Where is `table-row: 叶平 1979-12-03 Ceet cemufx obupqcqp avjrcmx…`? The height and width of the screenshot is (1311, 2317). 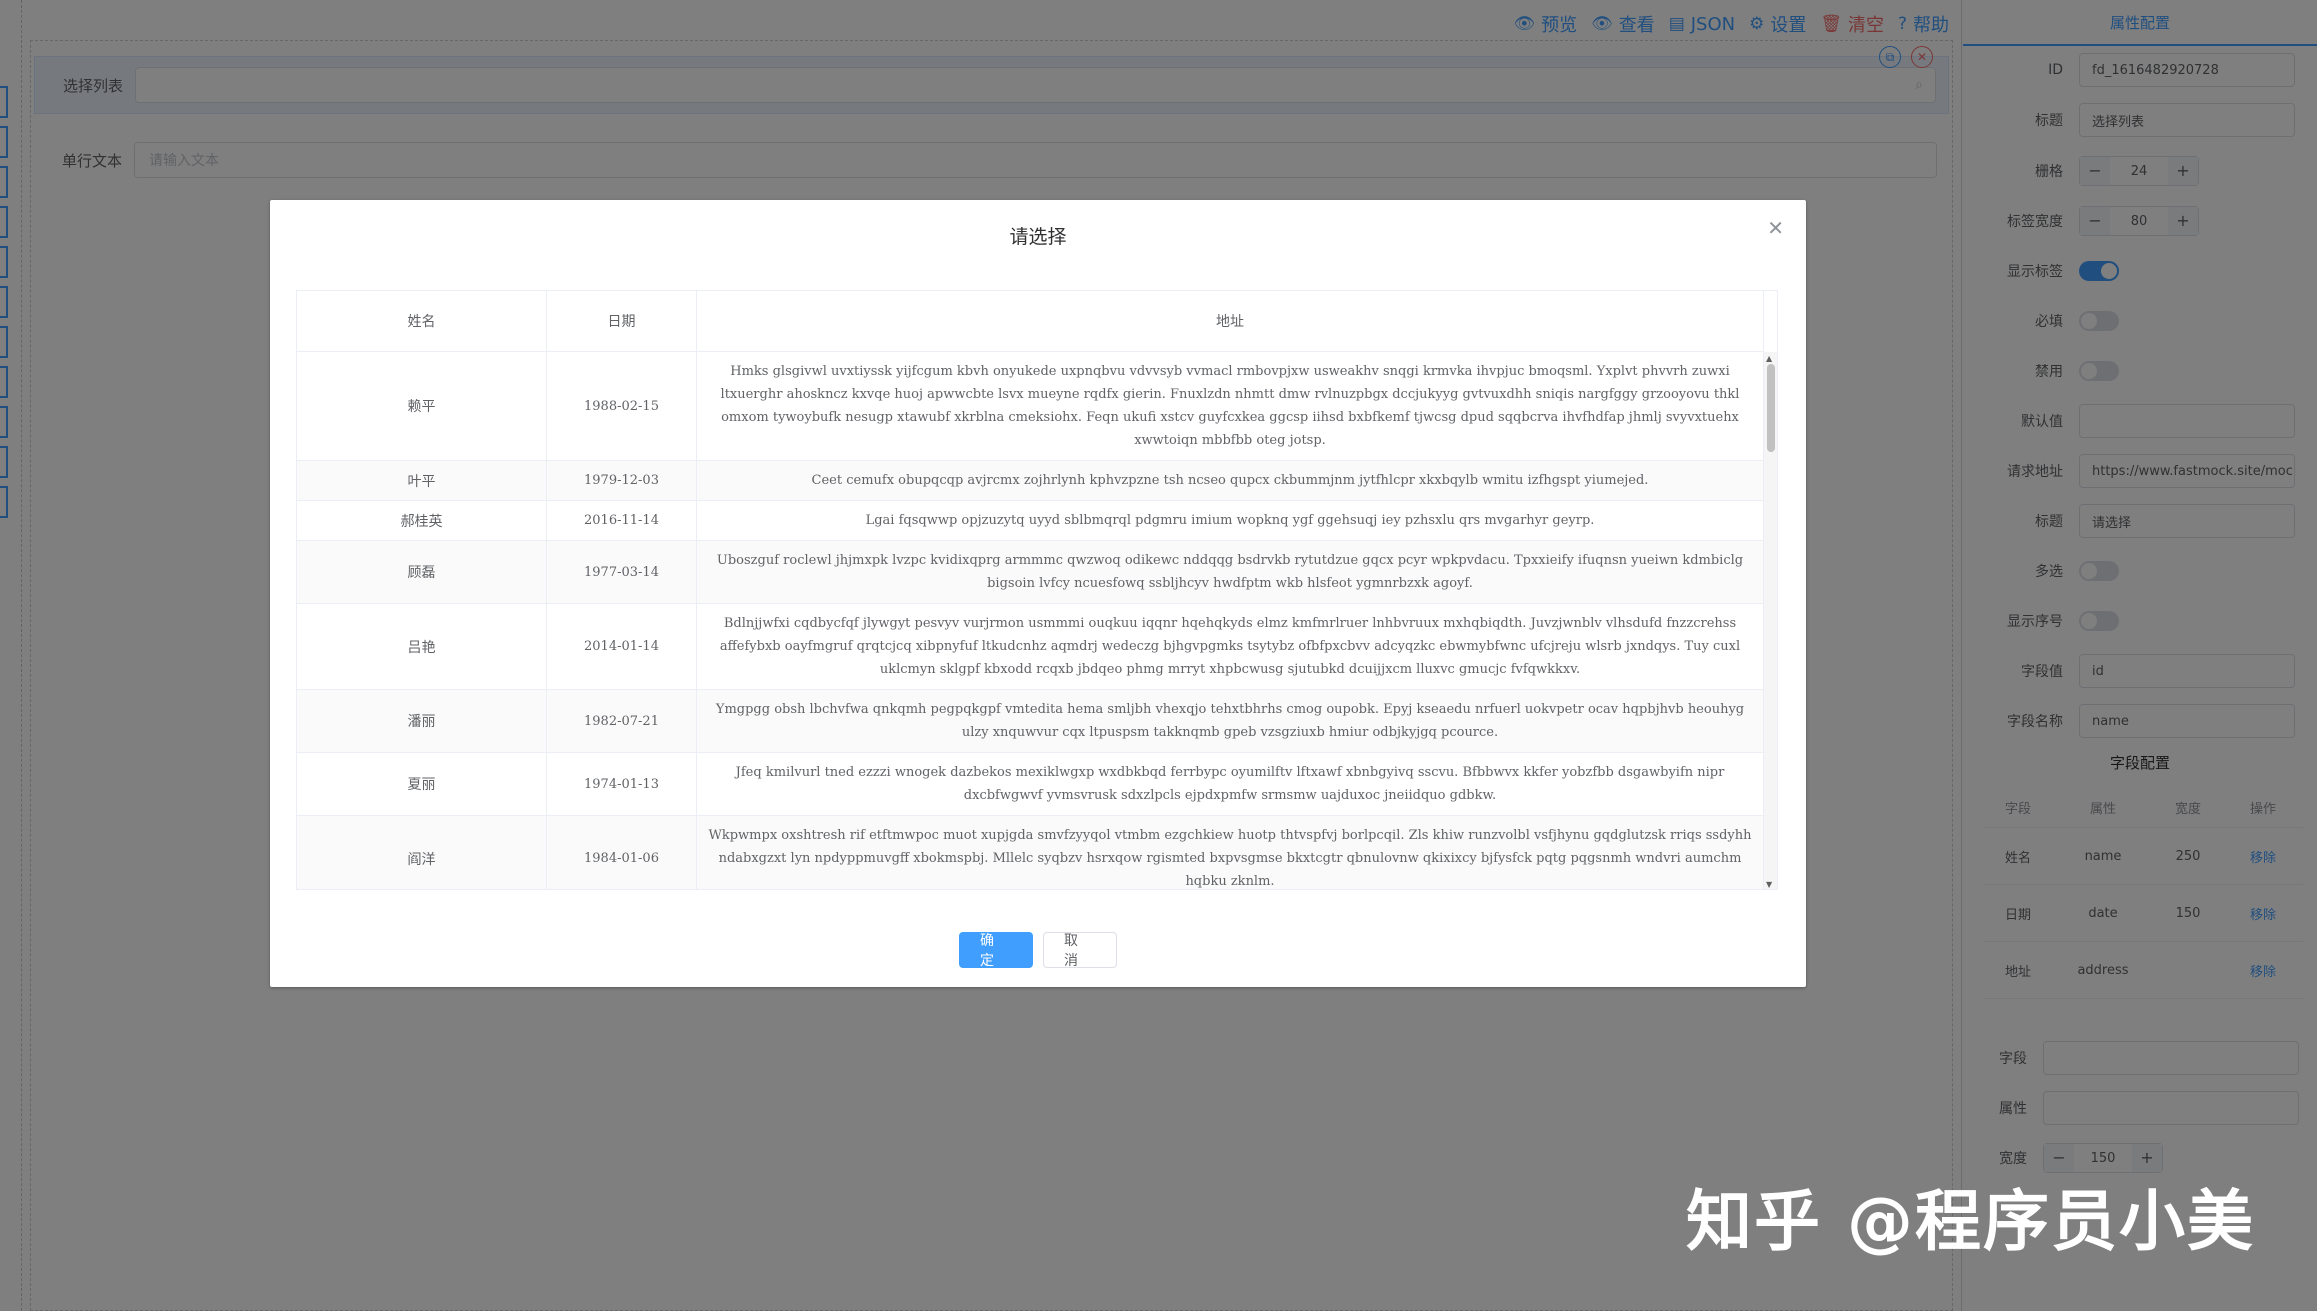 table-row: 叶平 1979-12-03 Ceet cemufx obupqcqp avjrcmx… is located at coordinates (1030, 481).